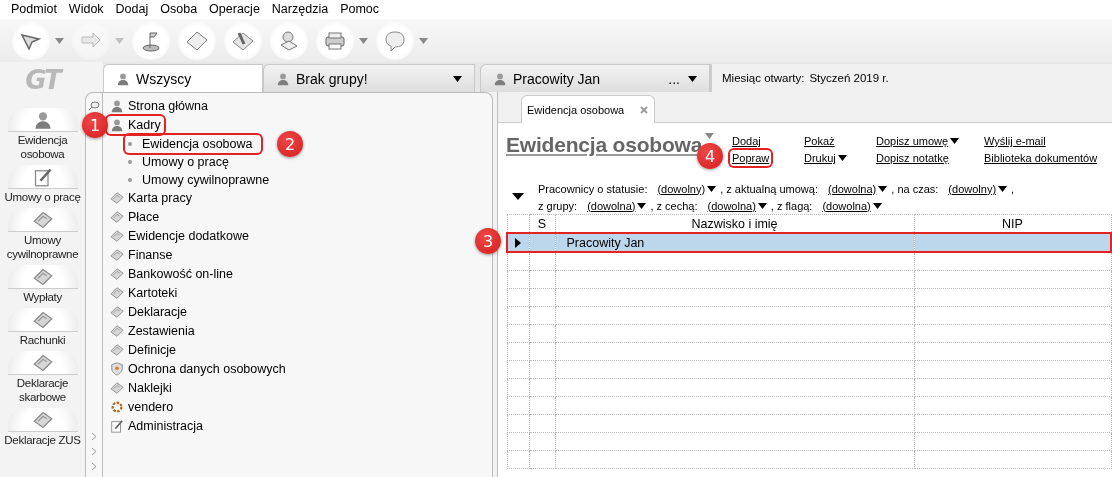 The height and width of the screenshot is (477, 1112). I want to click on filter-label: ,, so click(1013, 188).